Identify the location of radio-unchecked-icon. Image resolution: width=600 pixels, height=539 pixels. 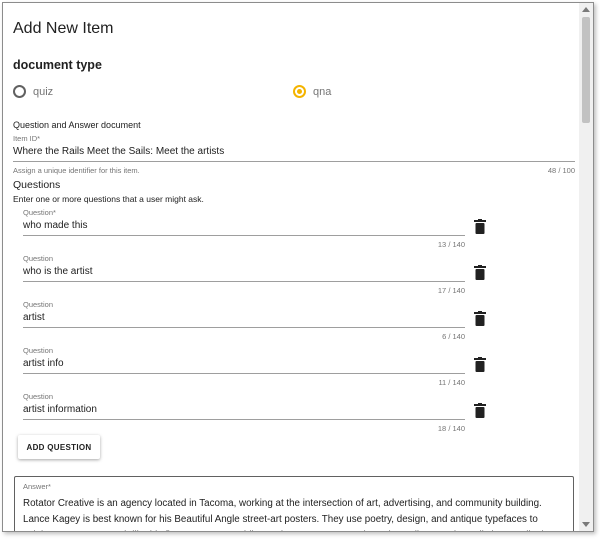
(19, 91).